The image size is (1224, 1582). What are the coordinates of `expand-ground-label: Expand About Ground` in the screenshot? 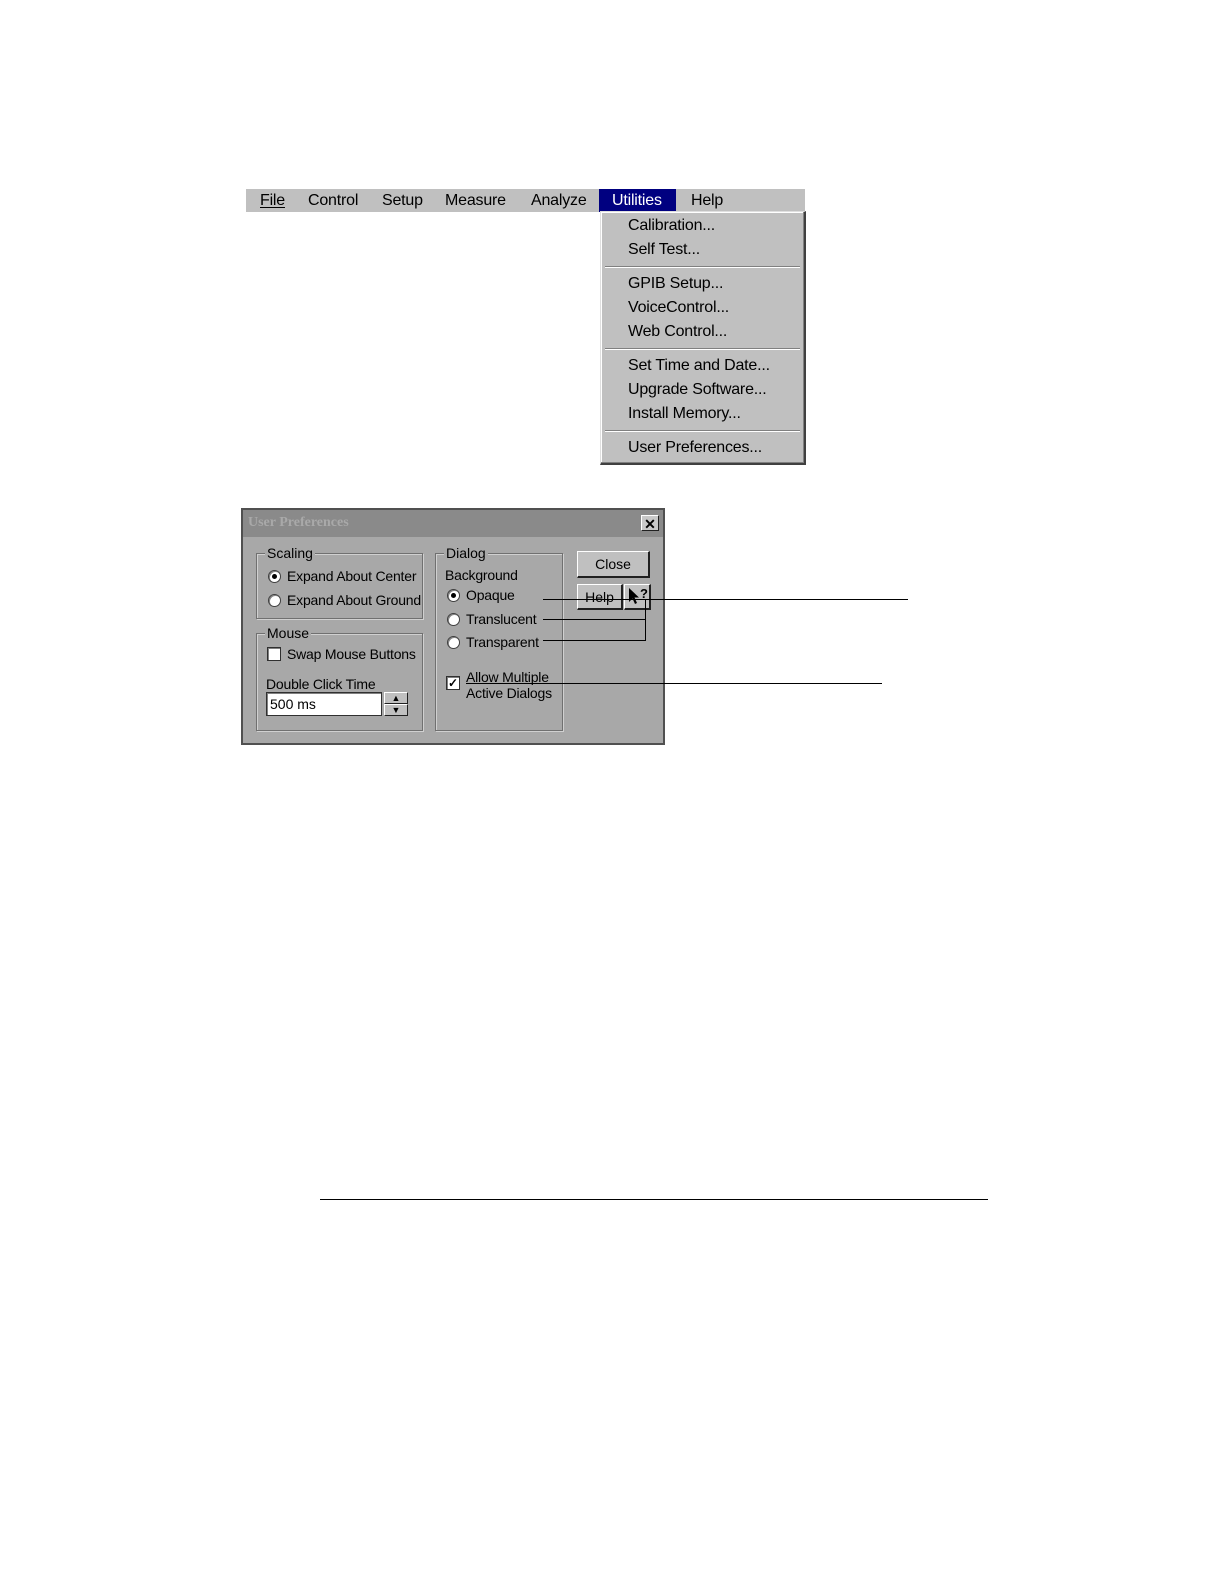 It's located at (354, 600).